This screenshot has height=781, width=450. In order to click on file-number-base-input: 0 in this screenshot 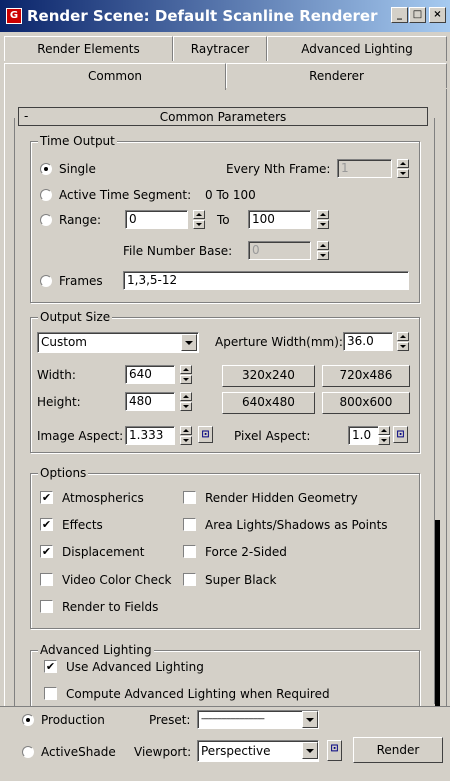, I will do `click(279, 250)`.